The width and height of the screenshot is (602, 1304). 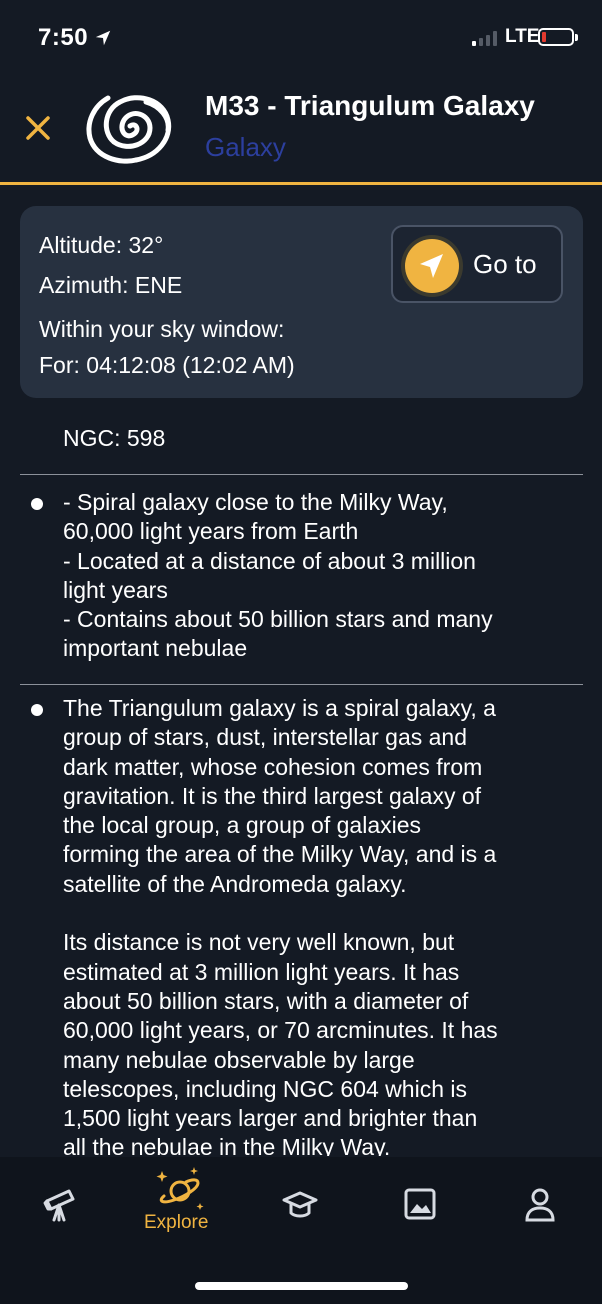 I want to click on location-arrow-icon, so click(x=103, y=38).